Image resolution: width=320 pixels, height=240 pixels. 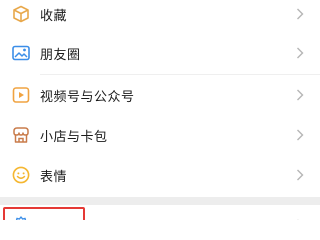 What do you see at coordinates (21, 217) in the screenshot?
I see `settings-gear-icon` at bounding box center [21, 217].